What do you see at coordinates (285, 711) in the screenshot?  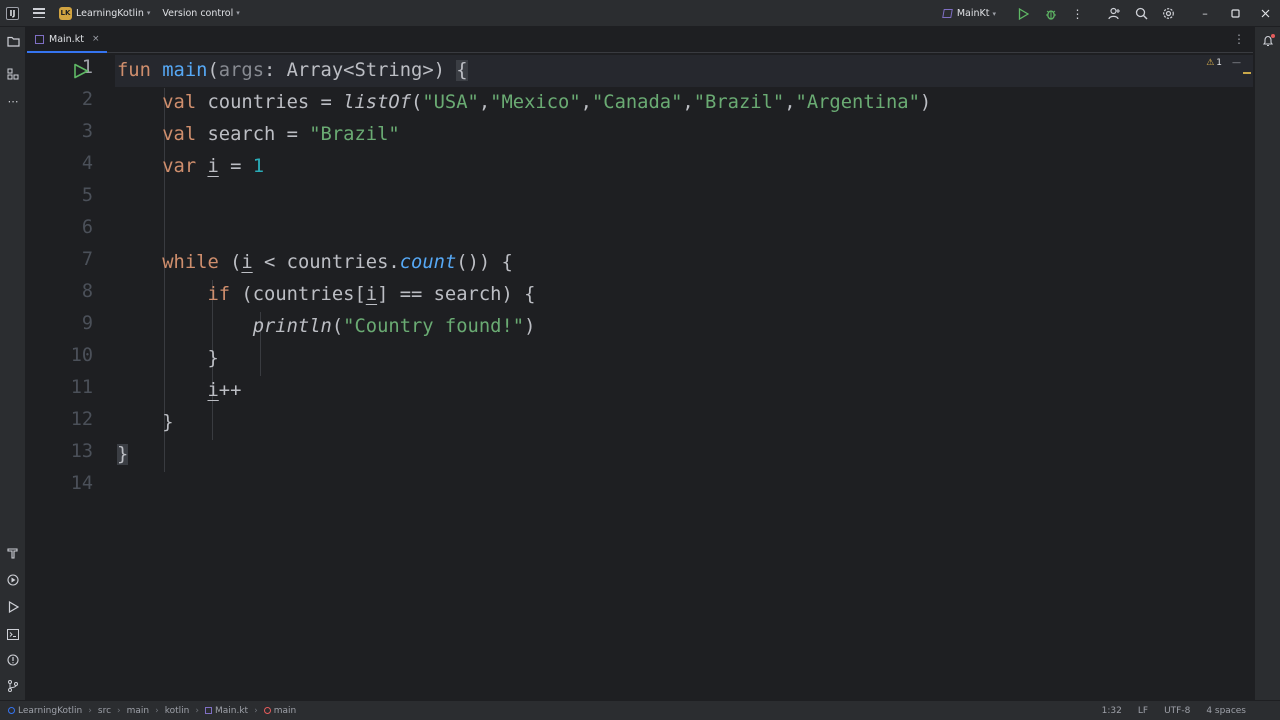 I see `breadcrumb-function: main` at bounding box center [285, 711].